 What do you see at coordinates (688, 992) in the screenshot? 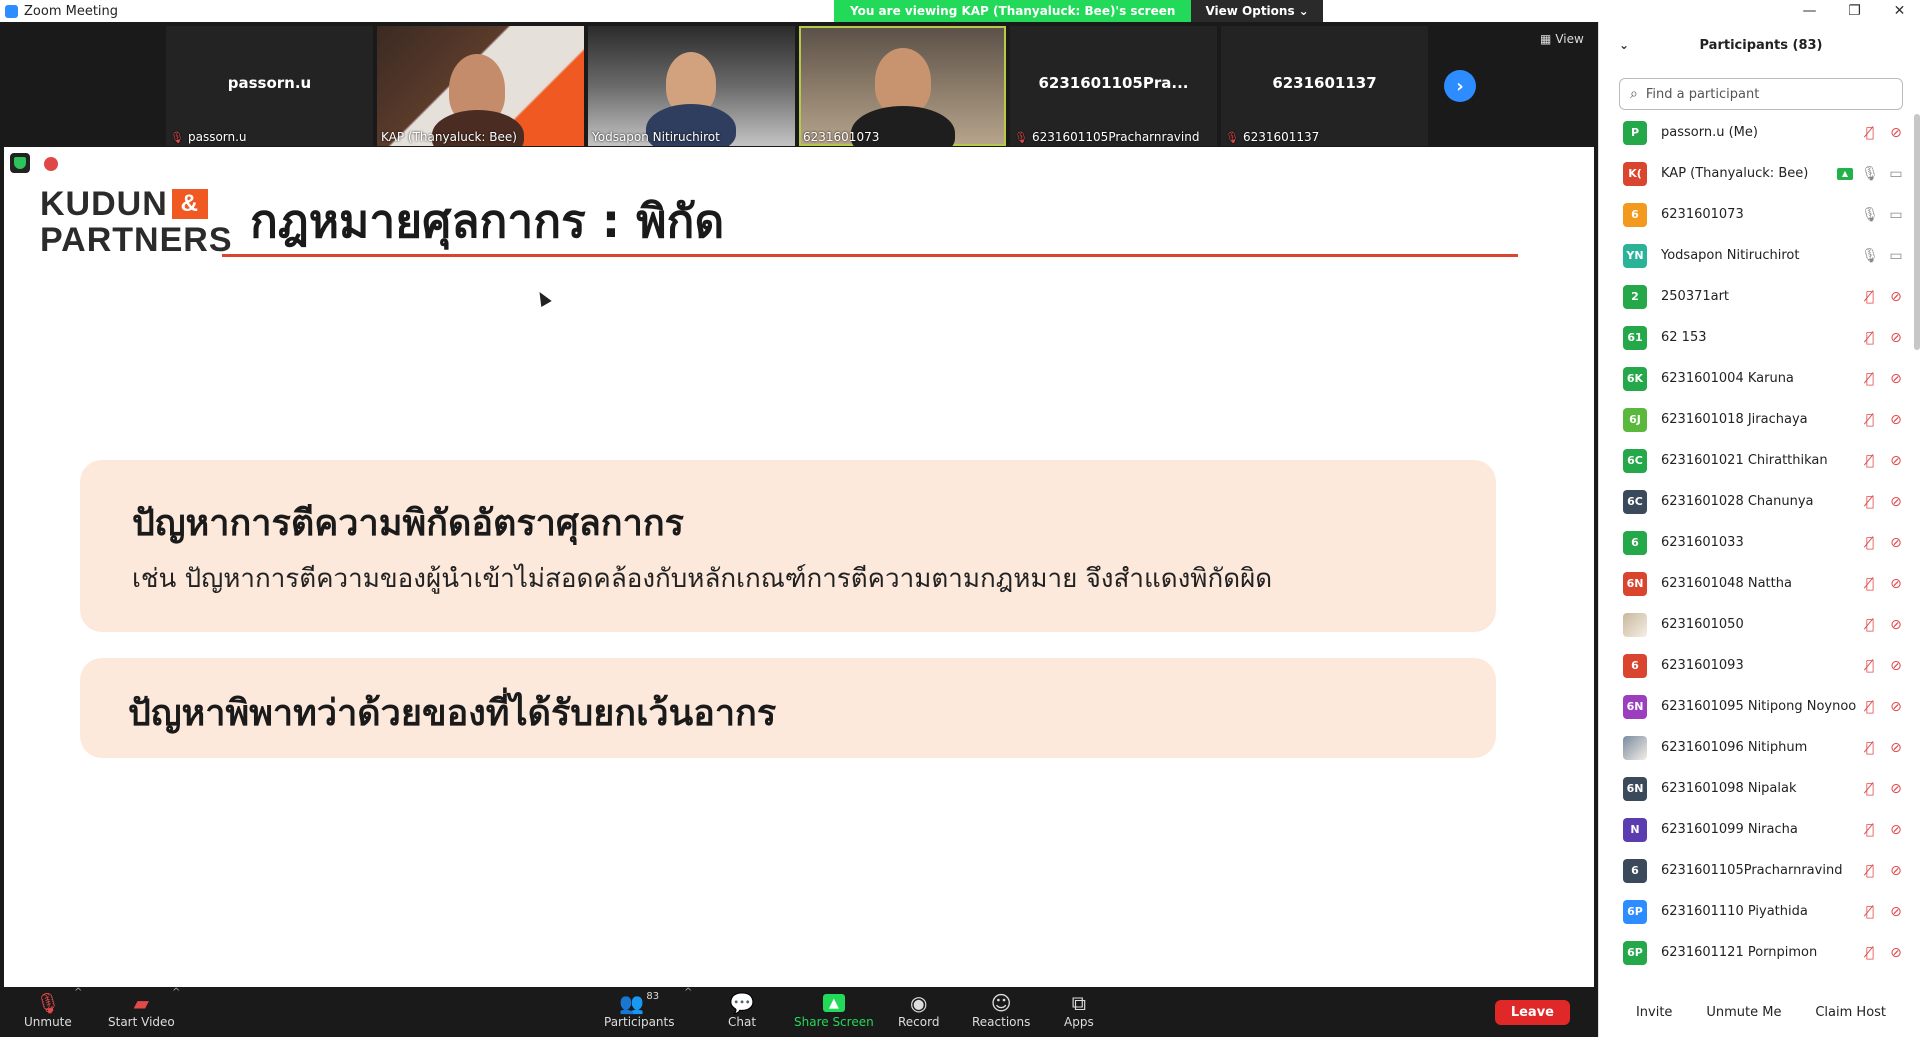
I see `participants-caret-icon: ^` at bounding box center [688, 992].